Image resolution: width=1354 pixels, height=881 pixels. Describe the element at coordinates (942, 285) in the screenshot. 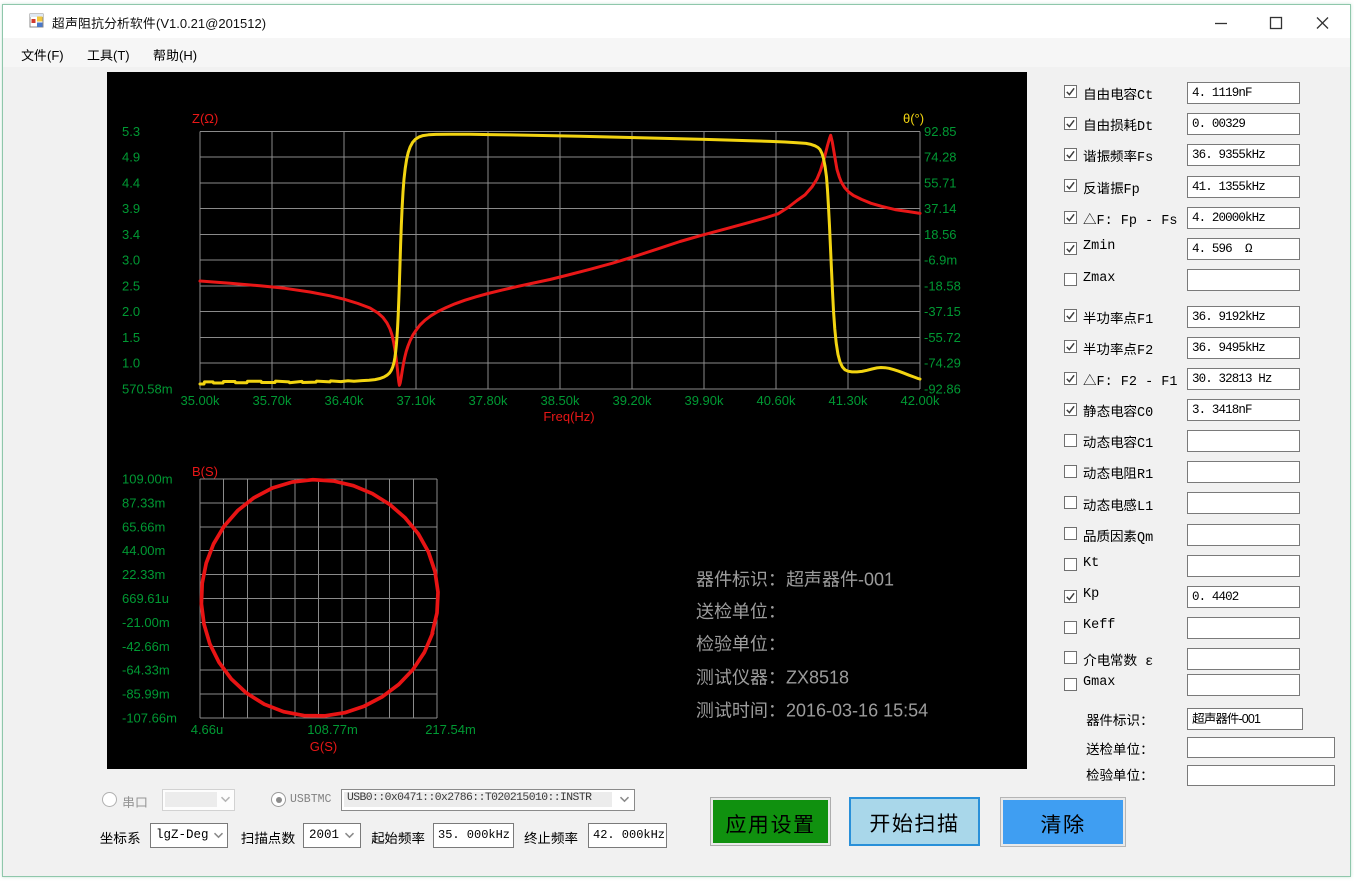

I see `svg-text: -18.58` at that location.